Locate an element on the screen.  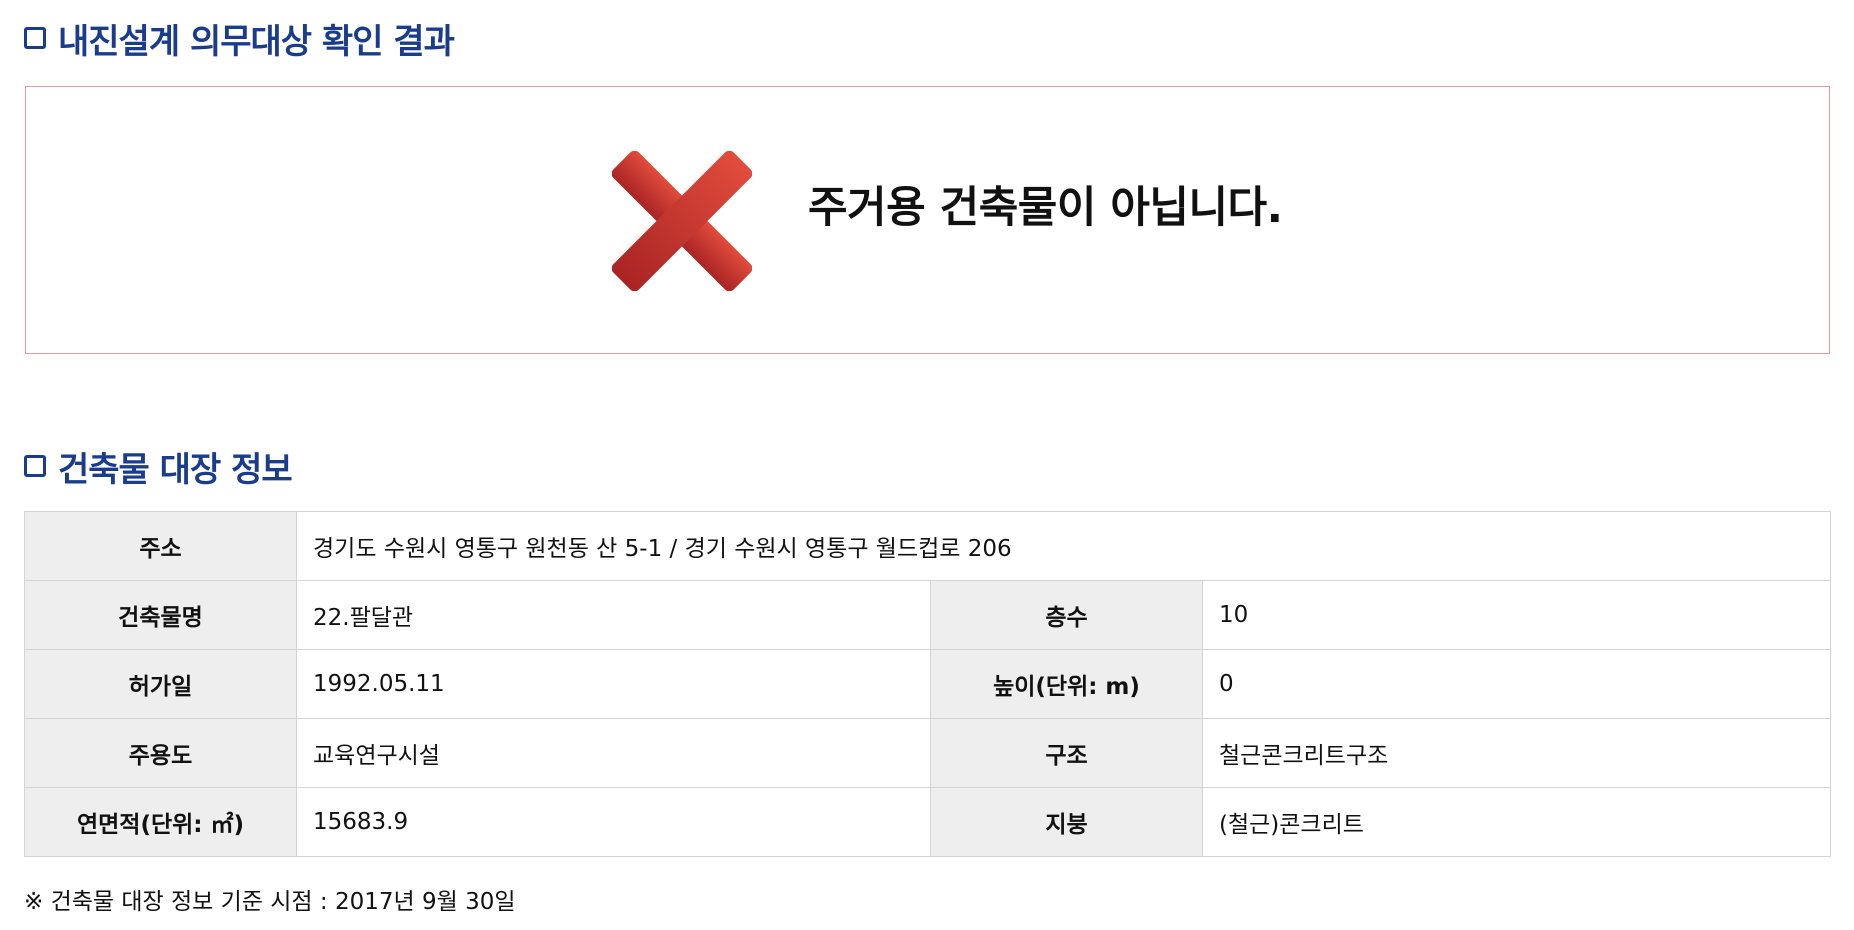
registry-footnote: ※ 건축물 대장 정보 기준 시점 : 2017년 9월 30일 is located at coordinates (270, 902).